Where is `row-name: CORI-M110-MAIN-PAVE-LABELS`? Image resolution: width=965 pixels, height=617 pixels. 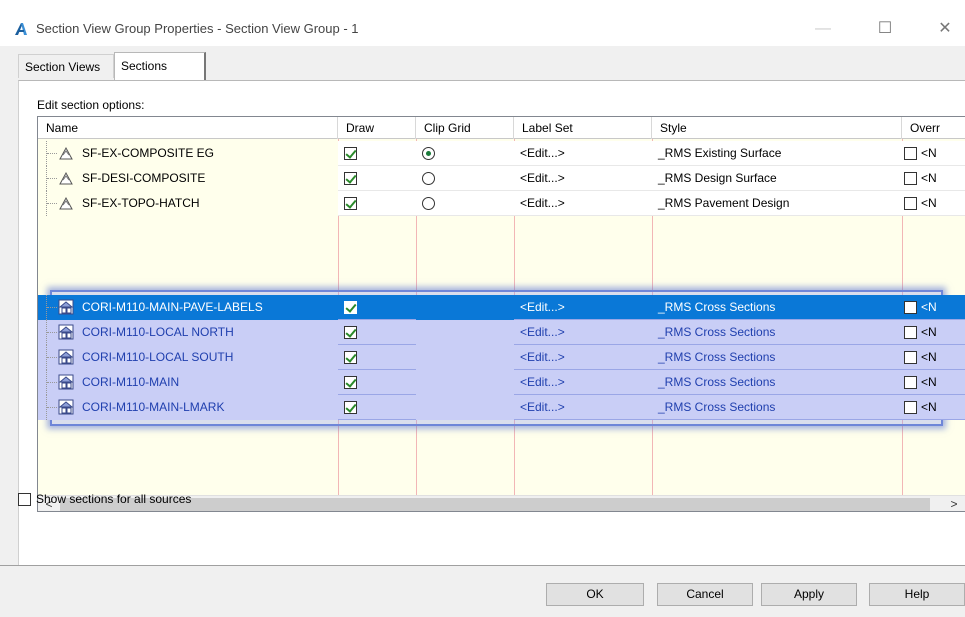
row-name: CORI-M110-MAIN-PAVE-LABELS is located at coordinates (172, 307).